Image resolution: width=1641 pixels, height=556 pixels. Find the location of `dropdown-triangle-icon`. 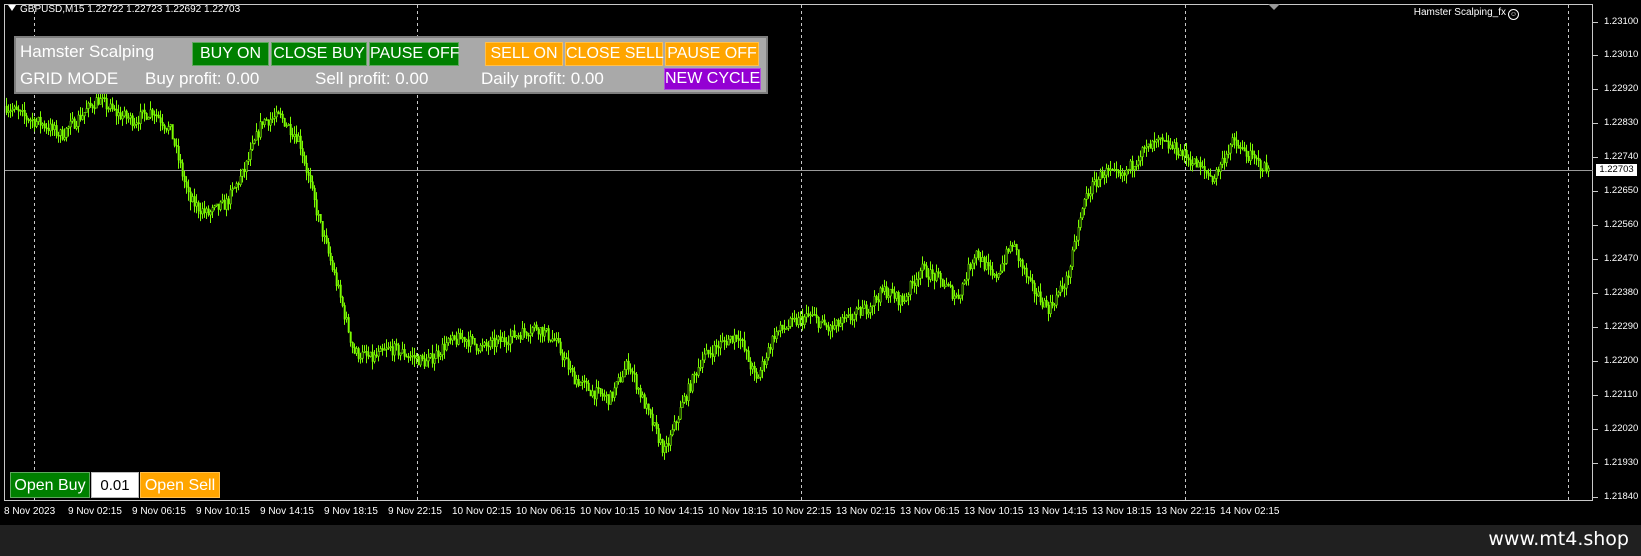

dropdown-triangle-icon is located at coordinates (12, 8).